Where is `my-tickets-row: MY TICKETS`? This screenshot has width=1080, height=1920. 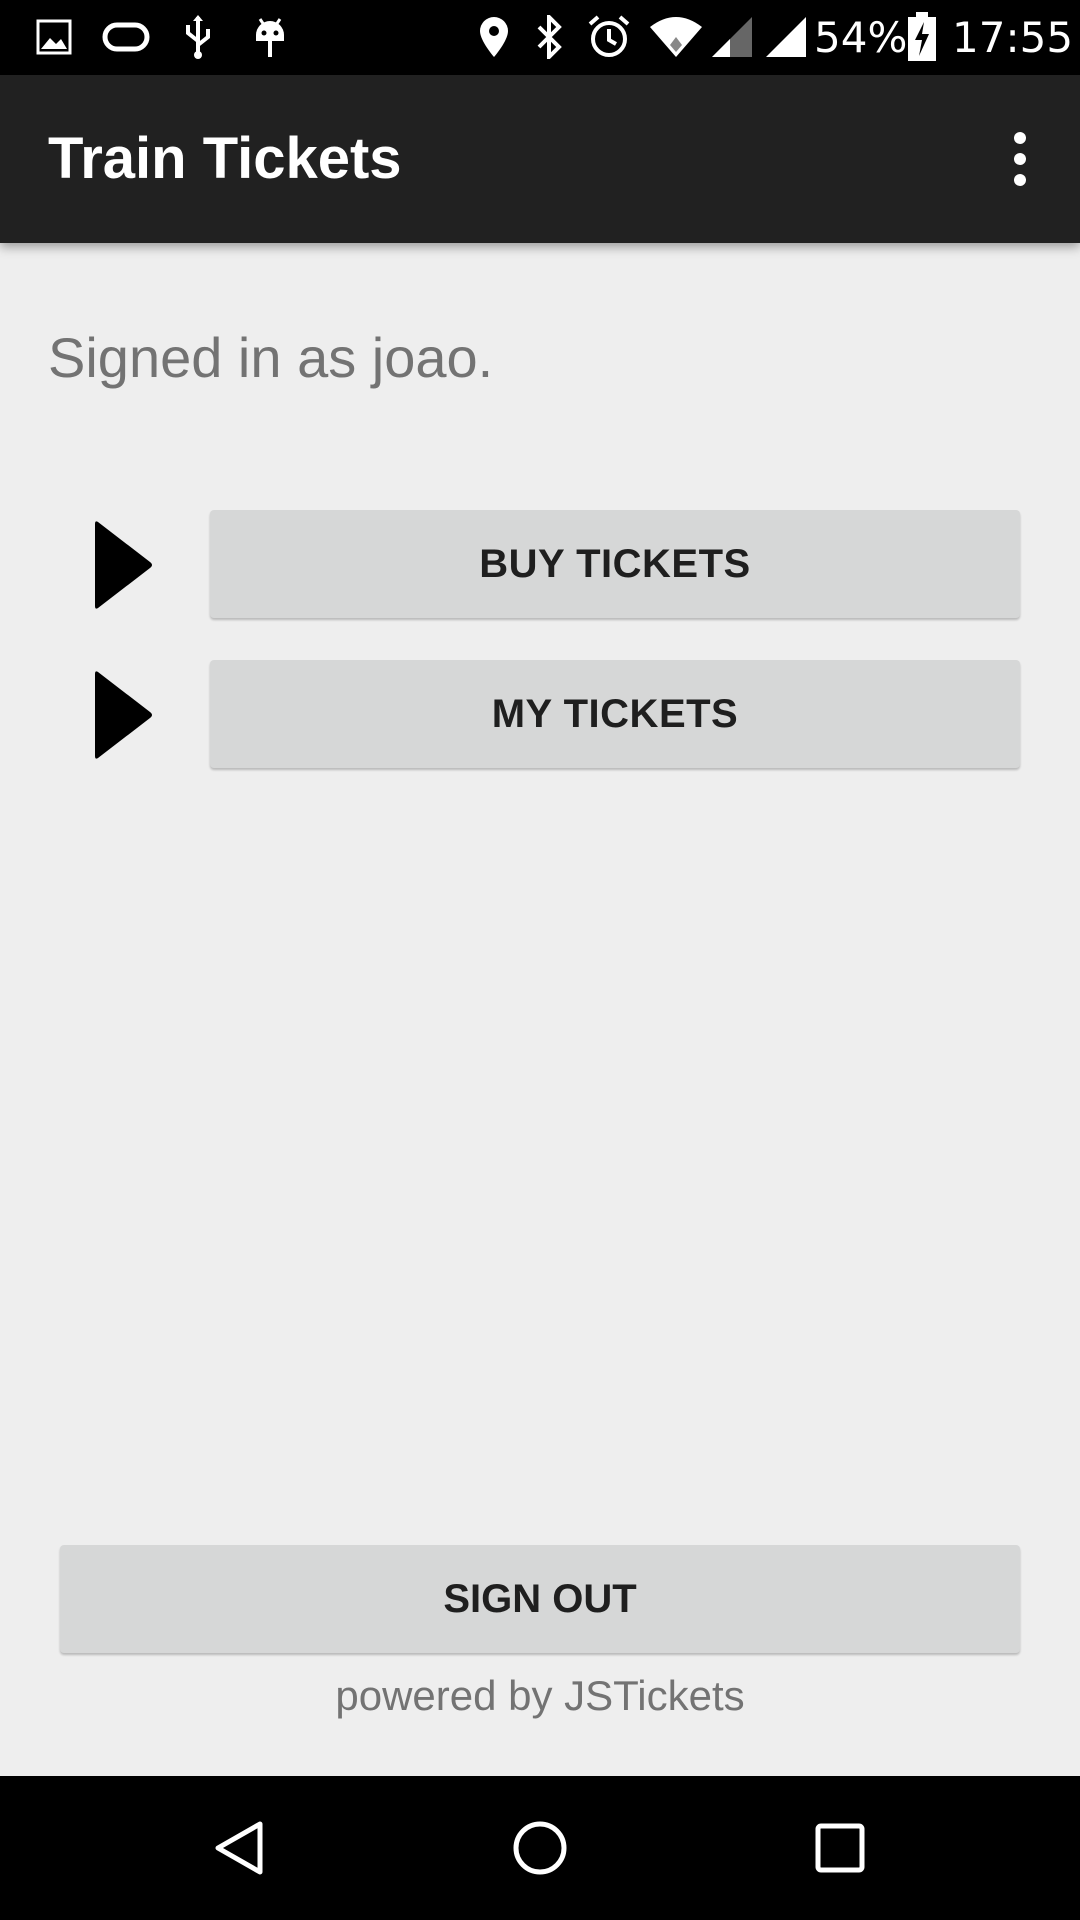 my-tickets-row: MY TICKETS is located at coordinates (540, 715).